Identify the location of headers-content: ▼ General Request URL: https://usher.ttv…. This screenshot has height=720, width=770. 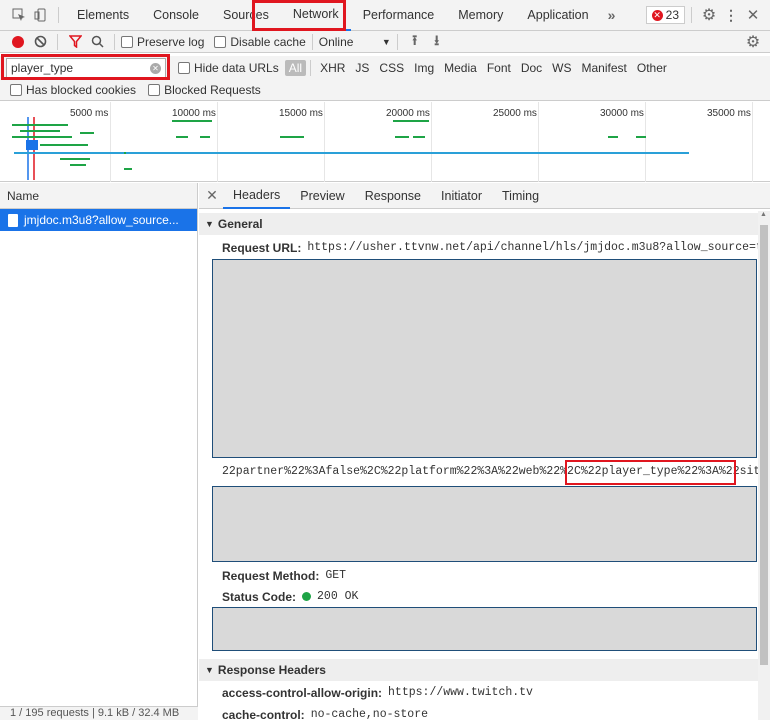
(484, 235).